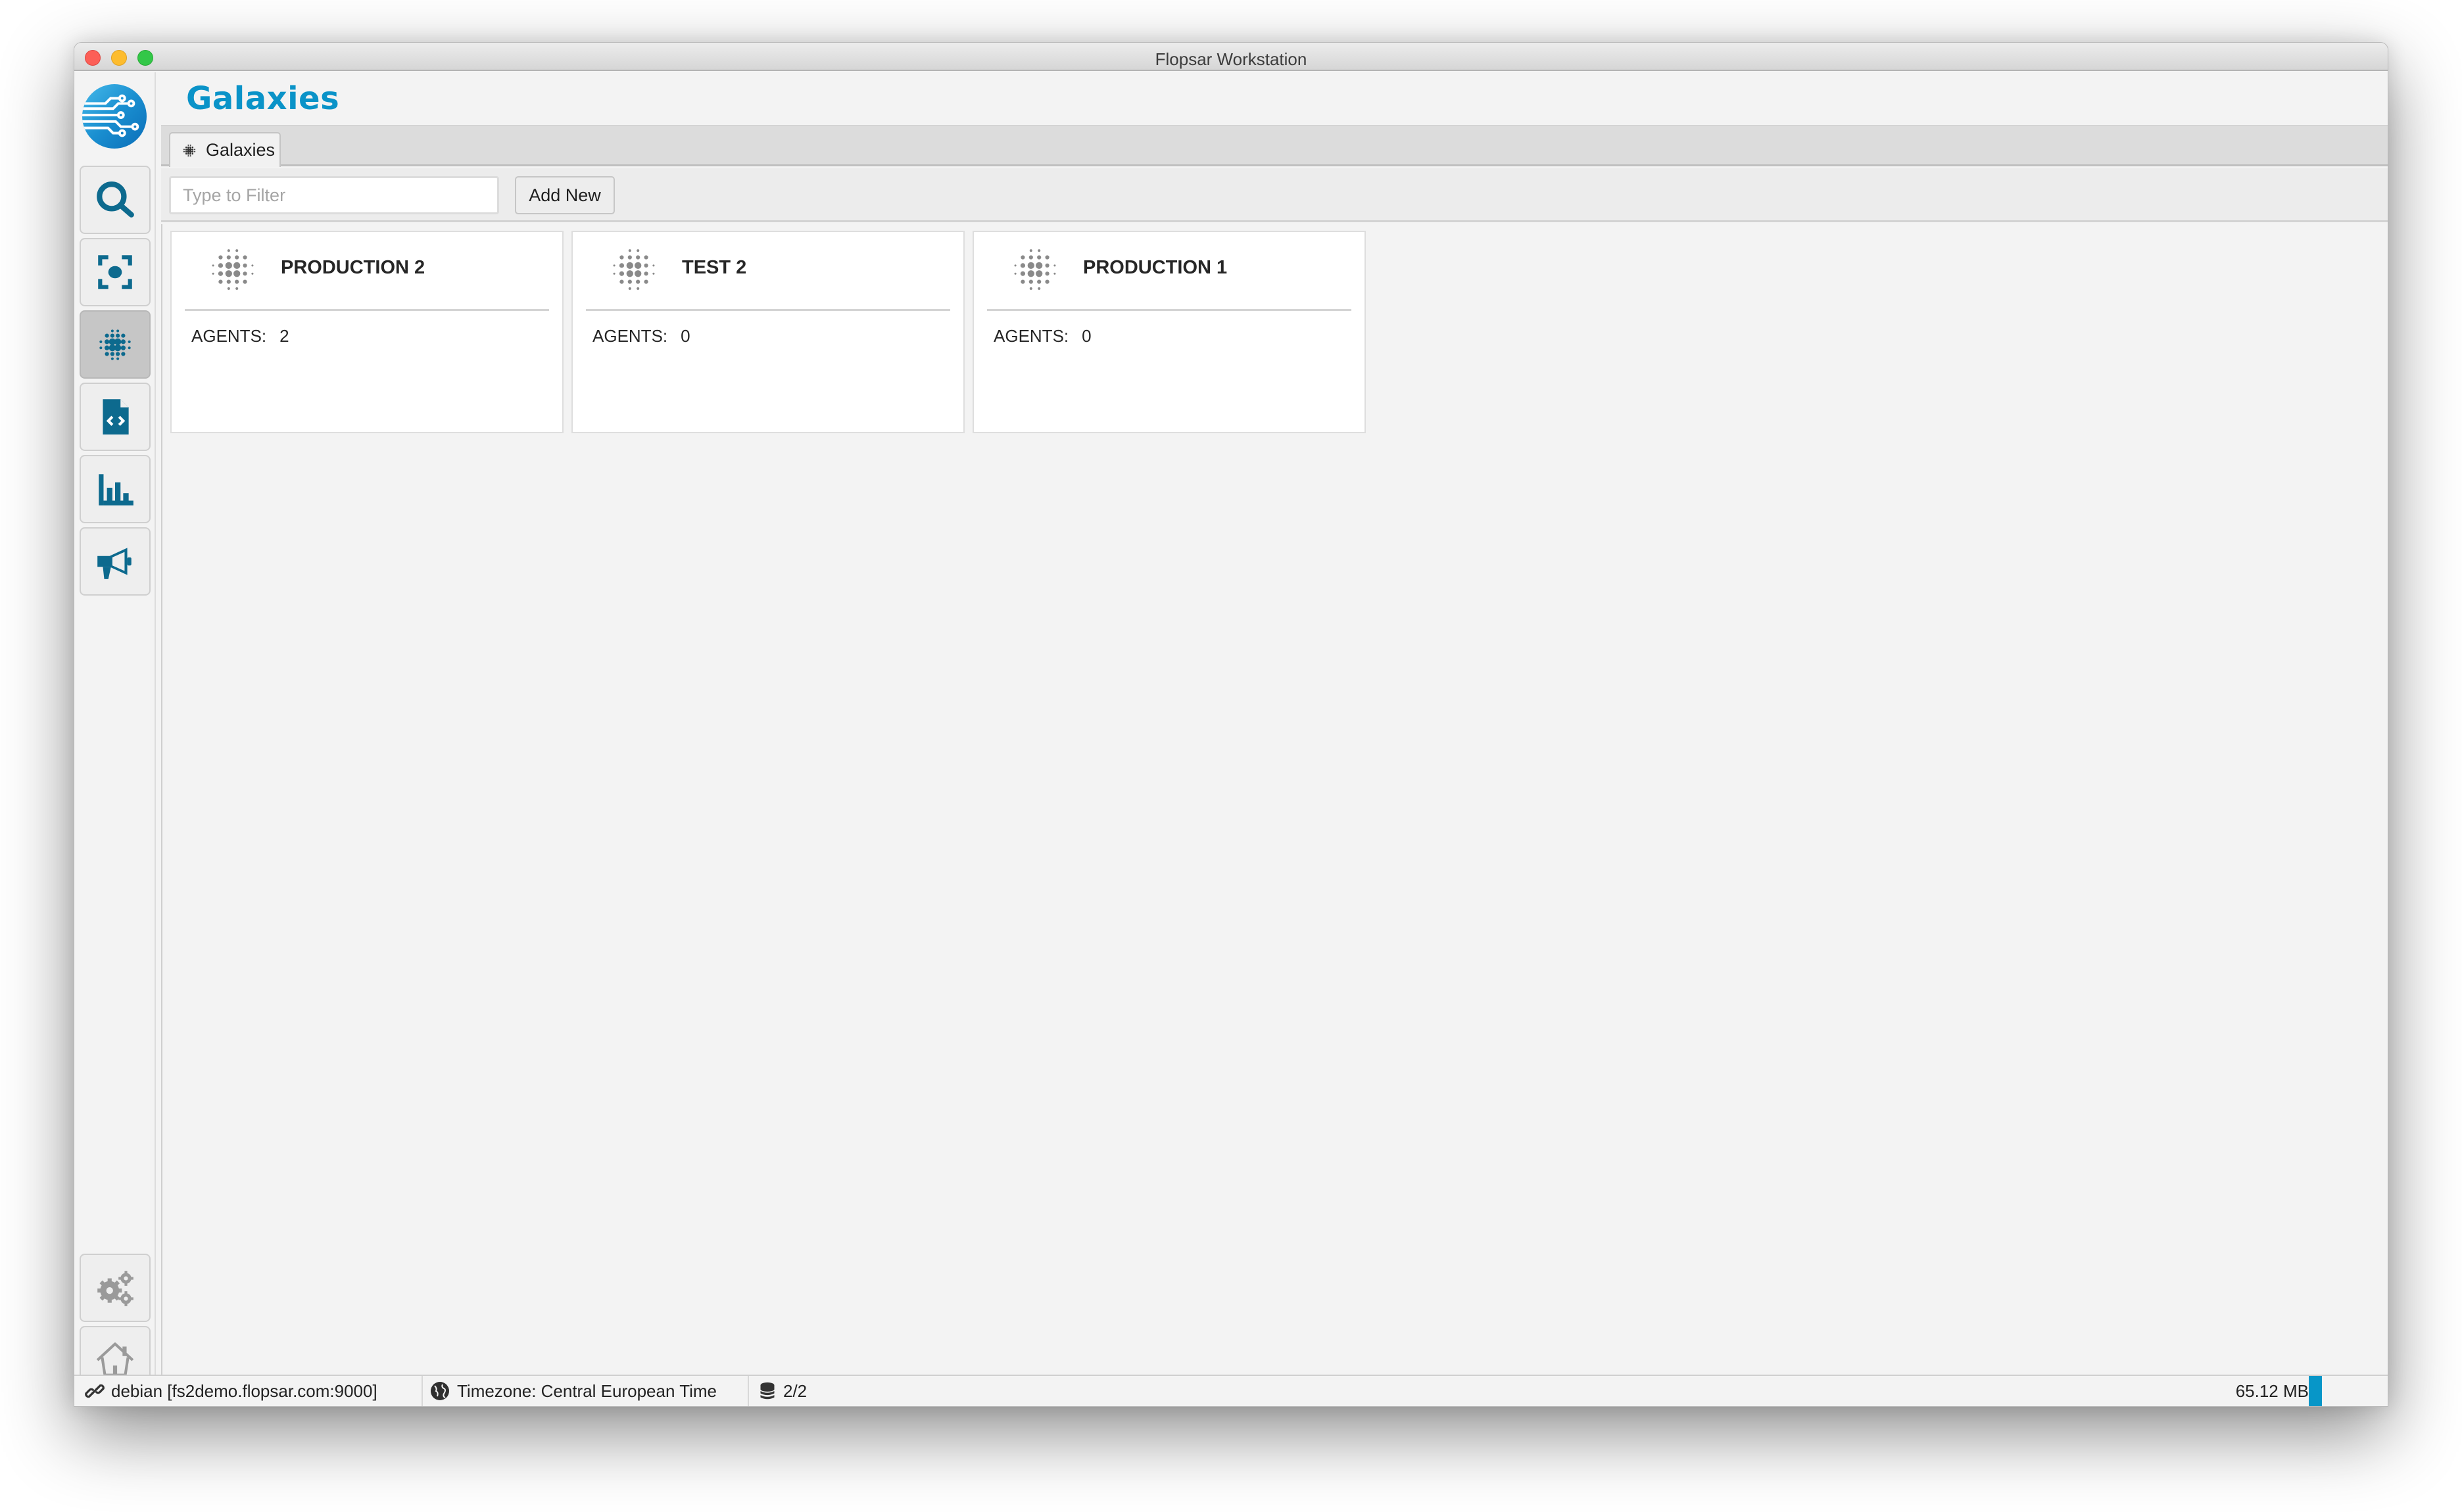 The height and width of the screenshot is (1512, 2462). What do you see at coordinates (95, 1391) in the screenshot?
I see `link-icon` at bounding box center [95, 1391].